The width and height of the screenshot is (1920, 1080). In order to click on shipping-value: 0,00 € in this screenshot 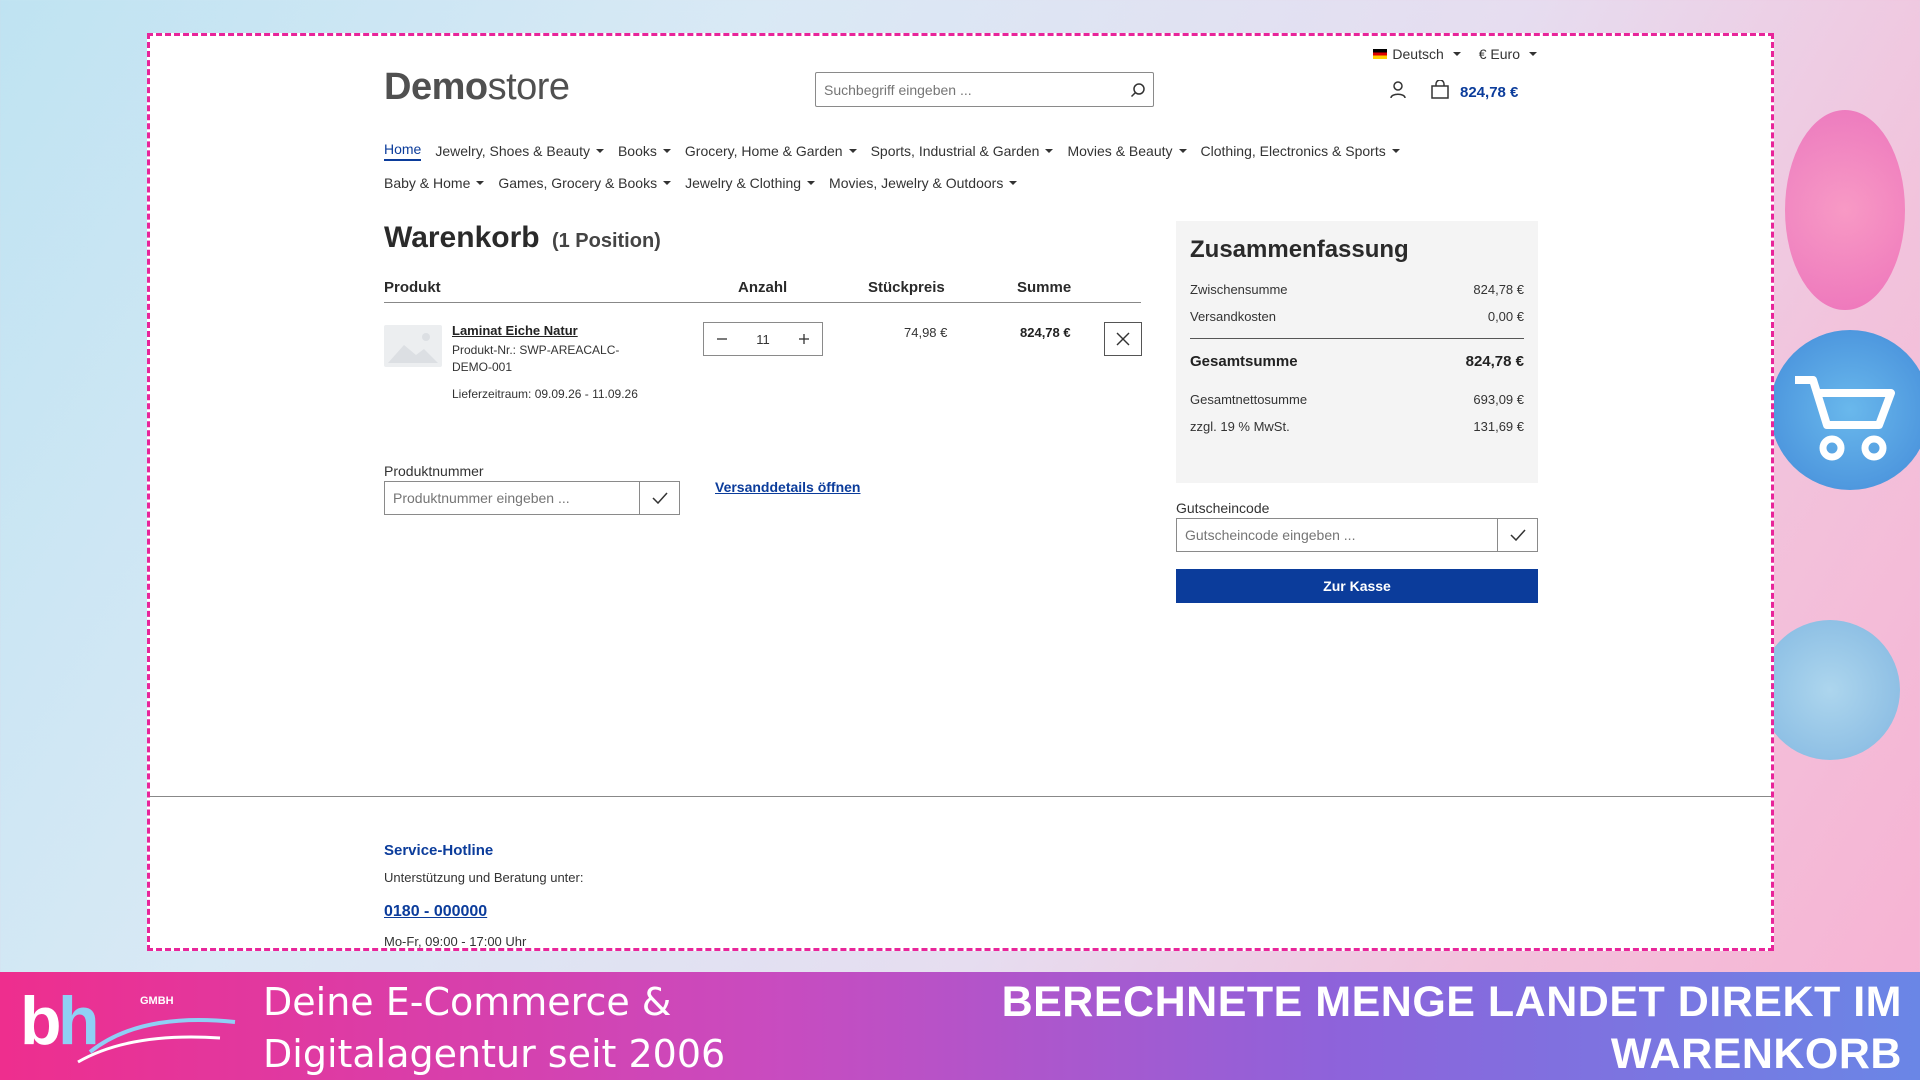, I will do `click(1505, 316)`.